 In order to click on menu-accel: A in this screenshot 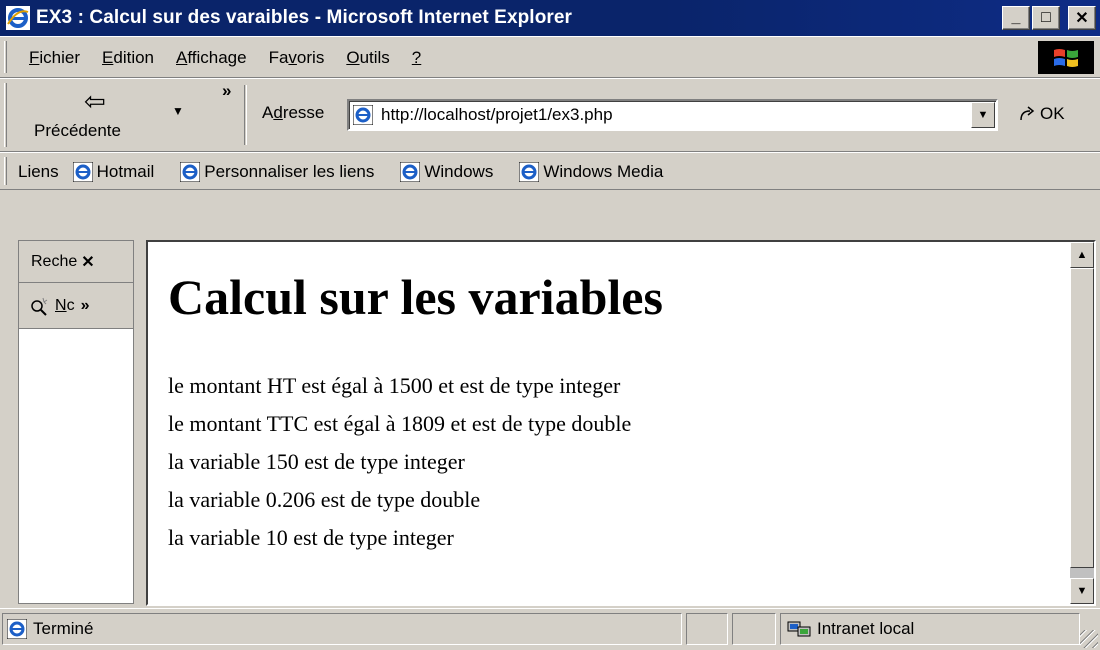, I will do `click(182, 57)`.